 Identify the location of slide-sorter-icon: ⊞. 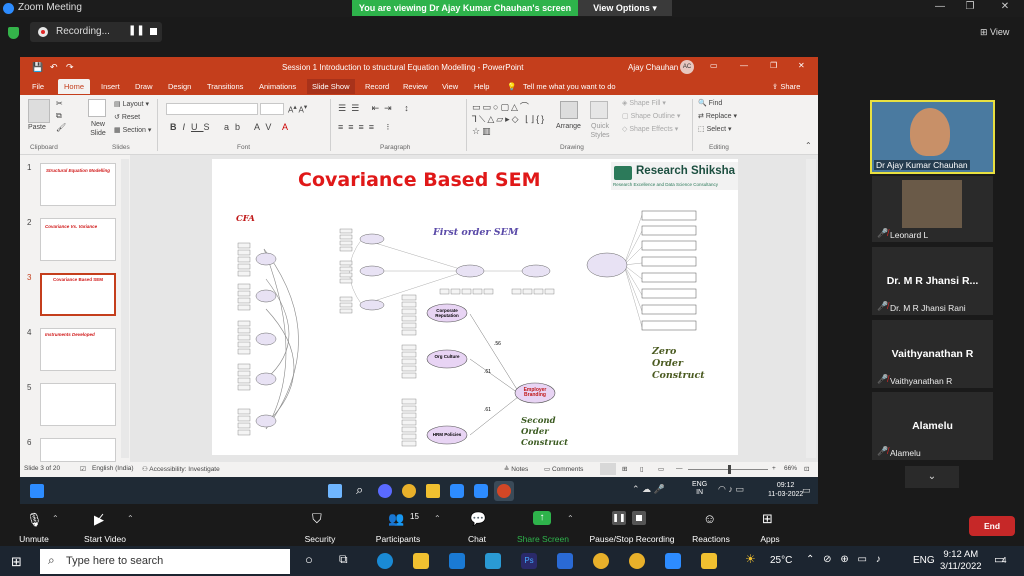
(624, 469).